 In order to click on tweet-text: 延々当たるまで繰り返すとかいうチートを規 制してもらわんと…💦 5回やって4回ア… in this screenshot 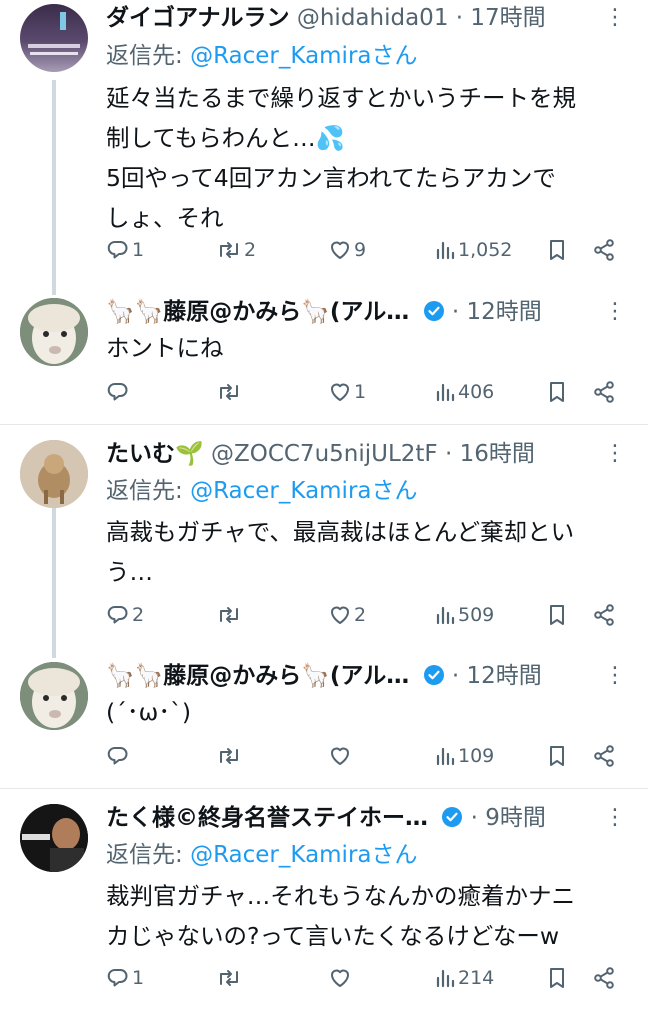, I will do `click(370, 158)`.